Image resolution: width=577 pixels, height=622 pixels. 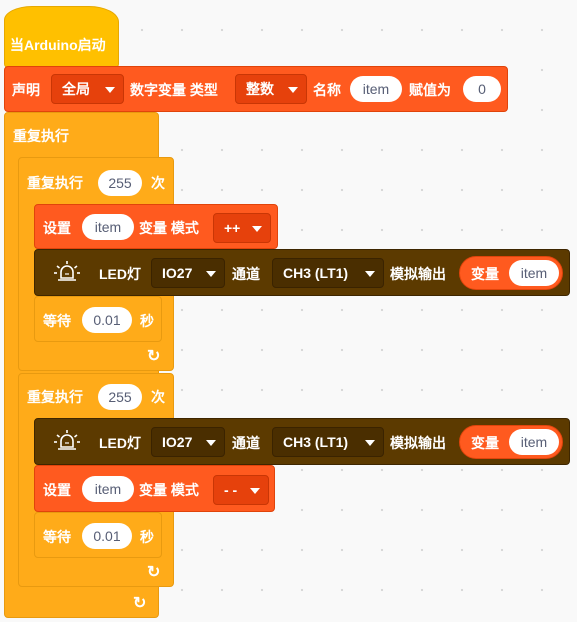 I want to click on data-type-dropdown: 整数, so click(x=271, y=89).